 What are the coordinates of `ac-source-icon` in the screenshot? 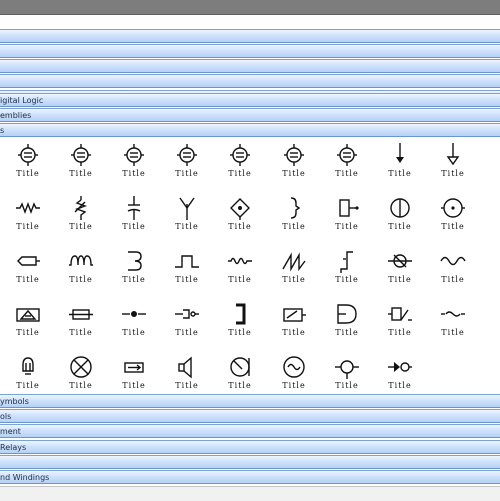 It's located at (294, 367).